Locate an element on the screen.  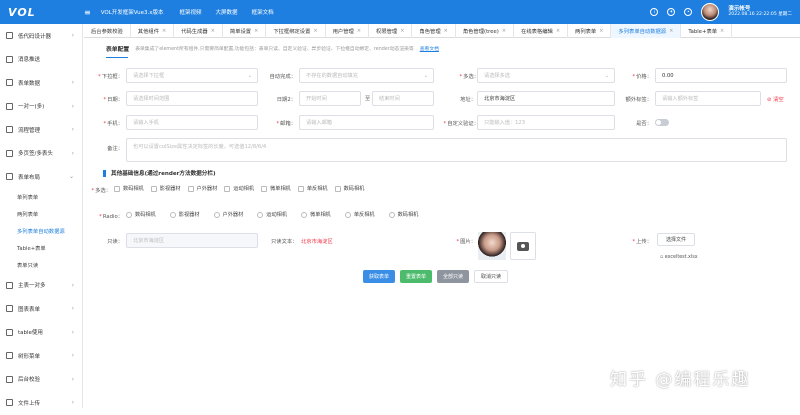
sidebar-subitem: Table+表单 is located at coordinates (41, 248).